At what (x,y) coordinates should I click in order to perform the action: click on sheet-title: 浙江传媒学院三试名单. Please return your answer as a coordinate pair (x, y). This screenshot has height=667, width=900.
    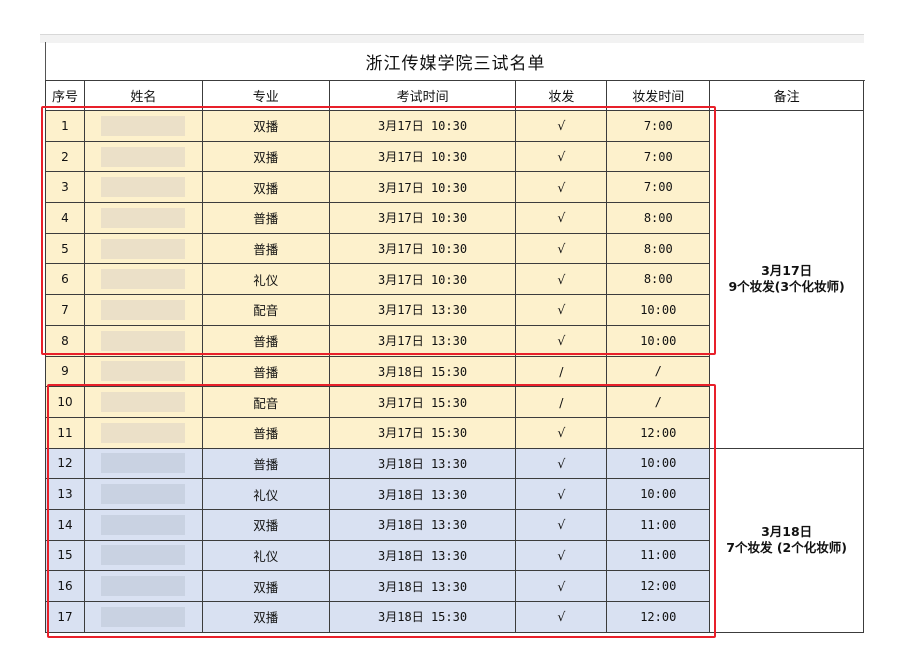
    Looking at the image, I should click on (455, 61).